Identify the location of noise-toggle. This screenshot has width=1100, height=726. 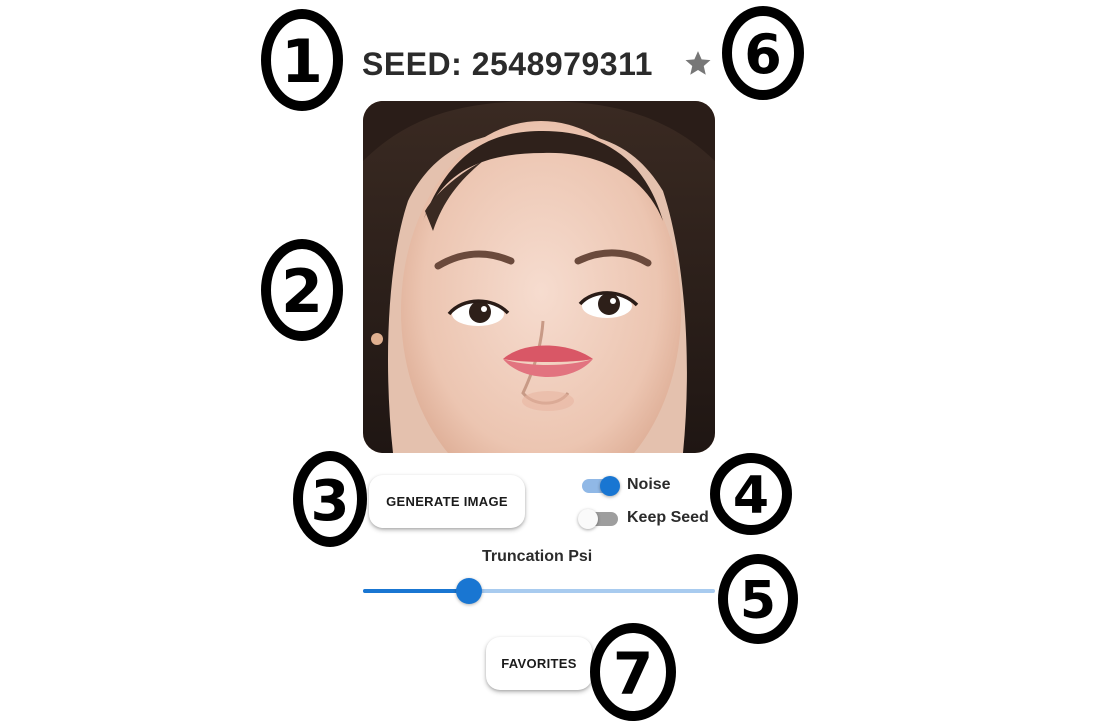
(602, 486).